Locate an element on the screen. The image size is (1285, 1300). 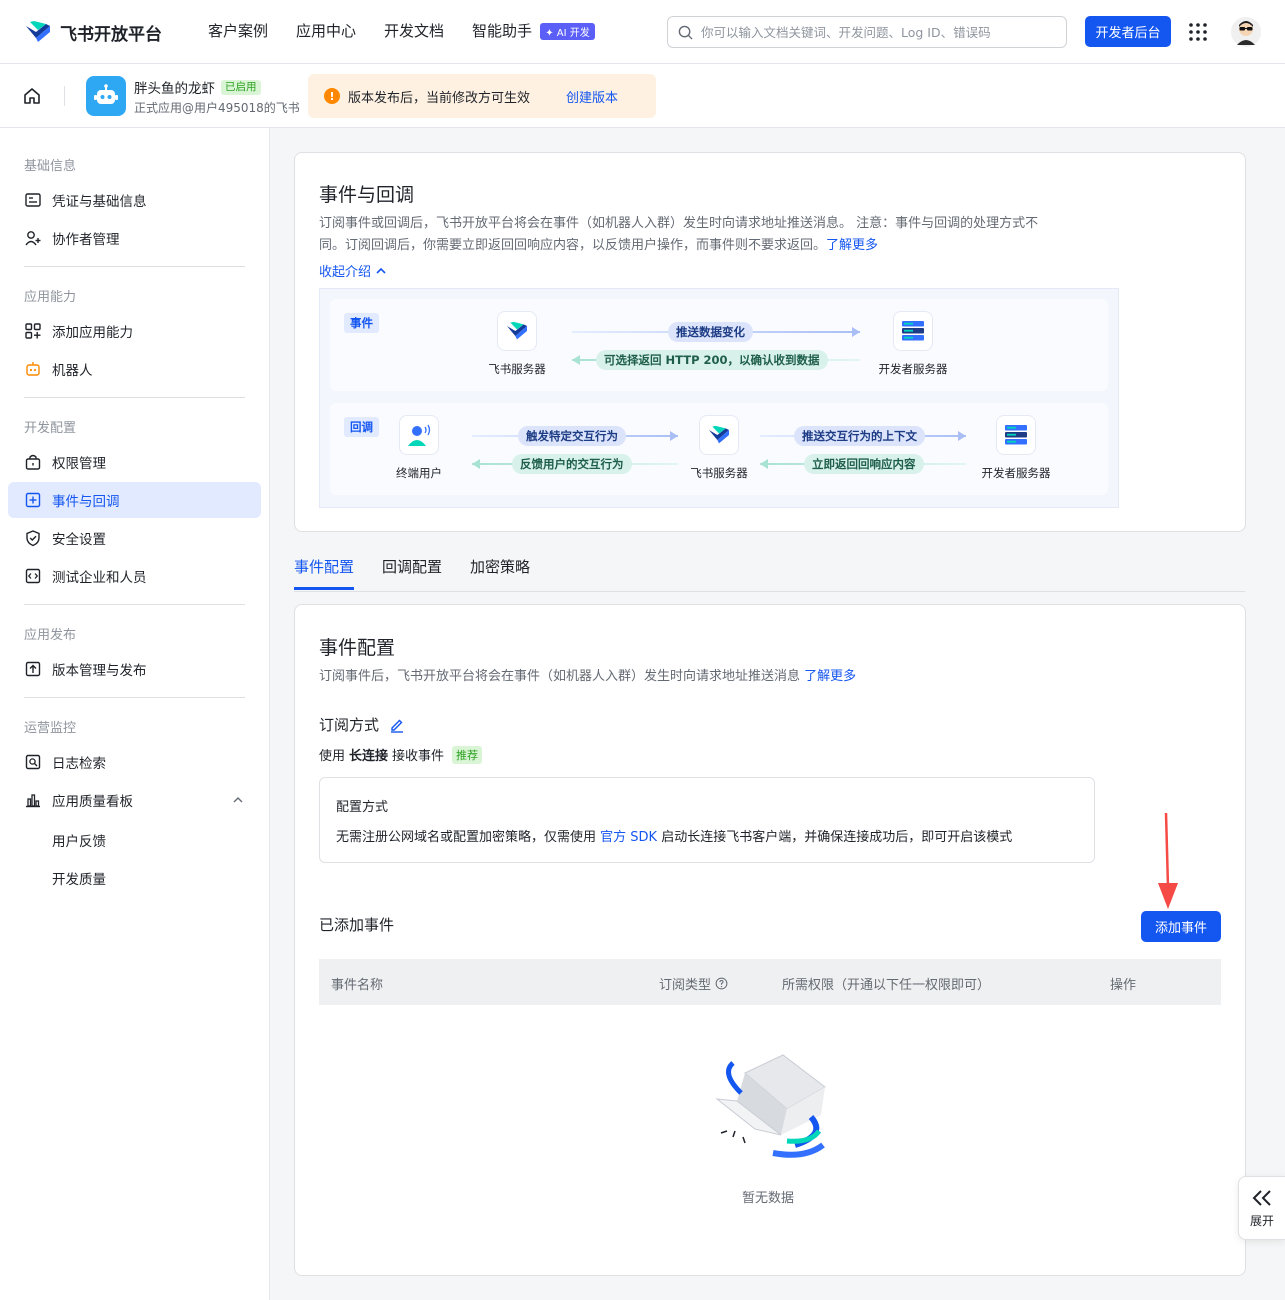
nav-docs: 开发文档 is located at coordinates (414, 30).